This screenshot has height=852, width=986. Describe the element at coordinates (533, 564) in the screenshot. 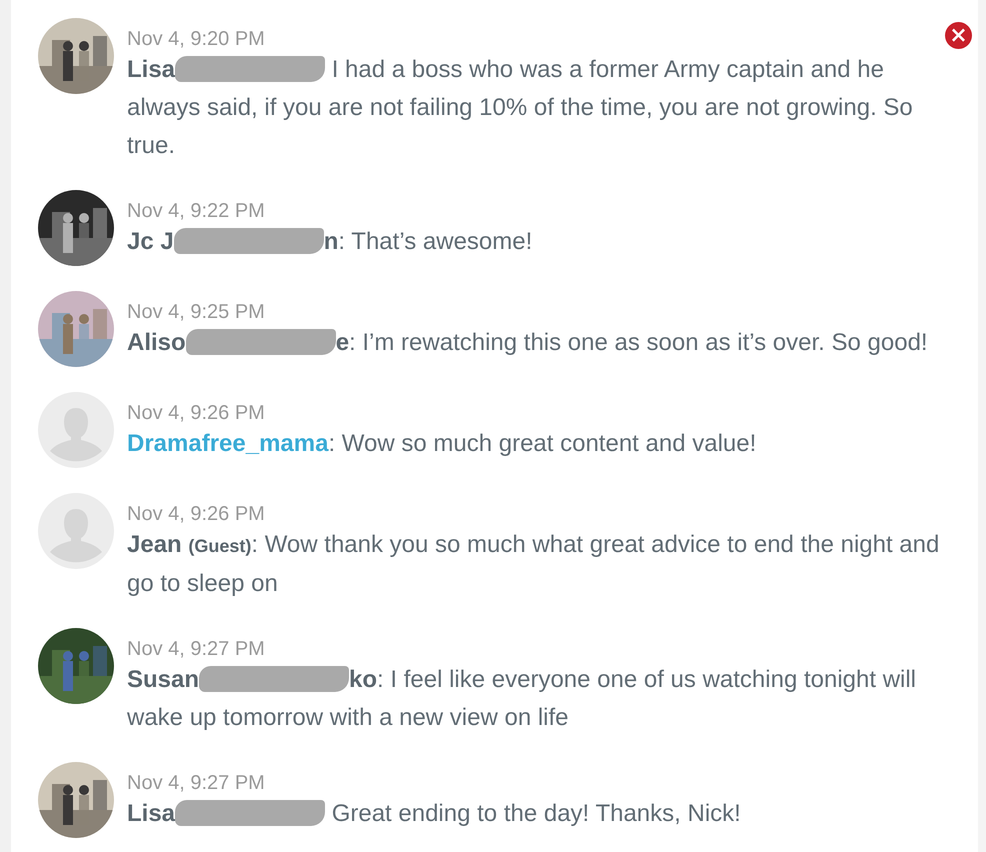

I see `message-text: Jean (Guest): Wow thank you so much what great advice to end the night and go to sleep on` at that location.